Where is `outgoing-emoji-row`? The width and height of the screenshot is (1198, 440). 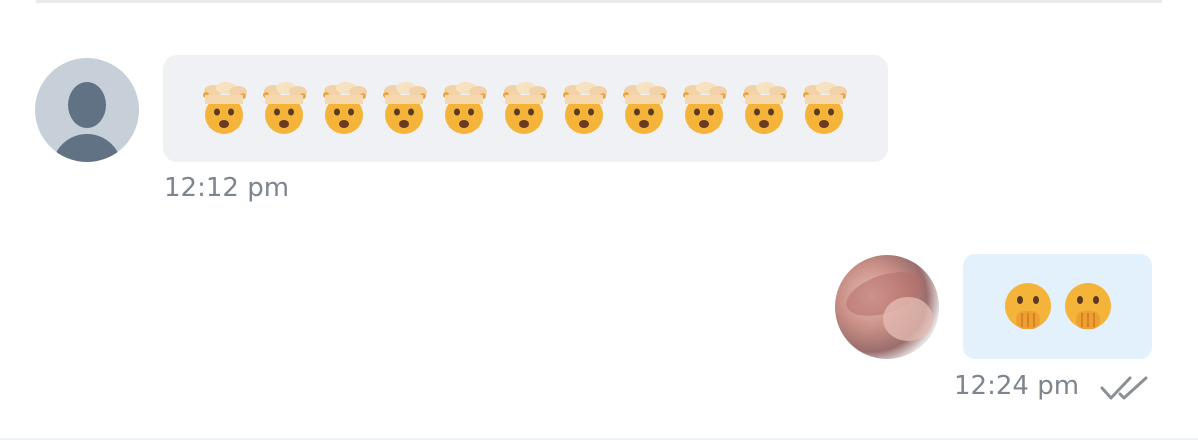
outgoing-emoji-row is located at coordinates (1058, 307).